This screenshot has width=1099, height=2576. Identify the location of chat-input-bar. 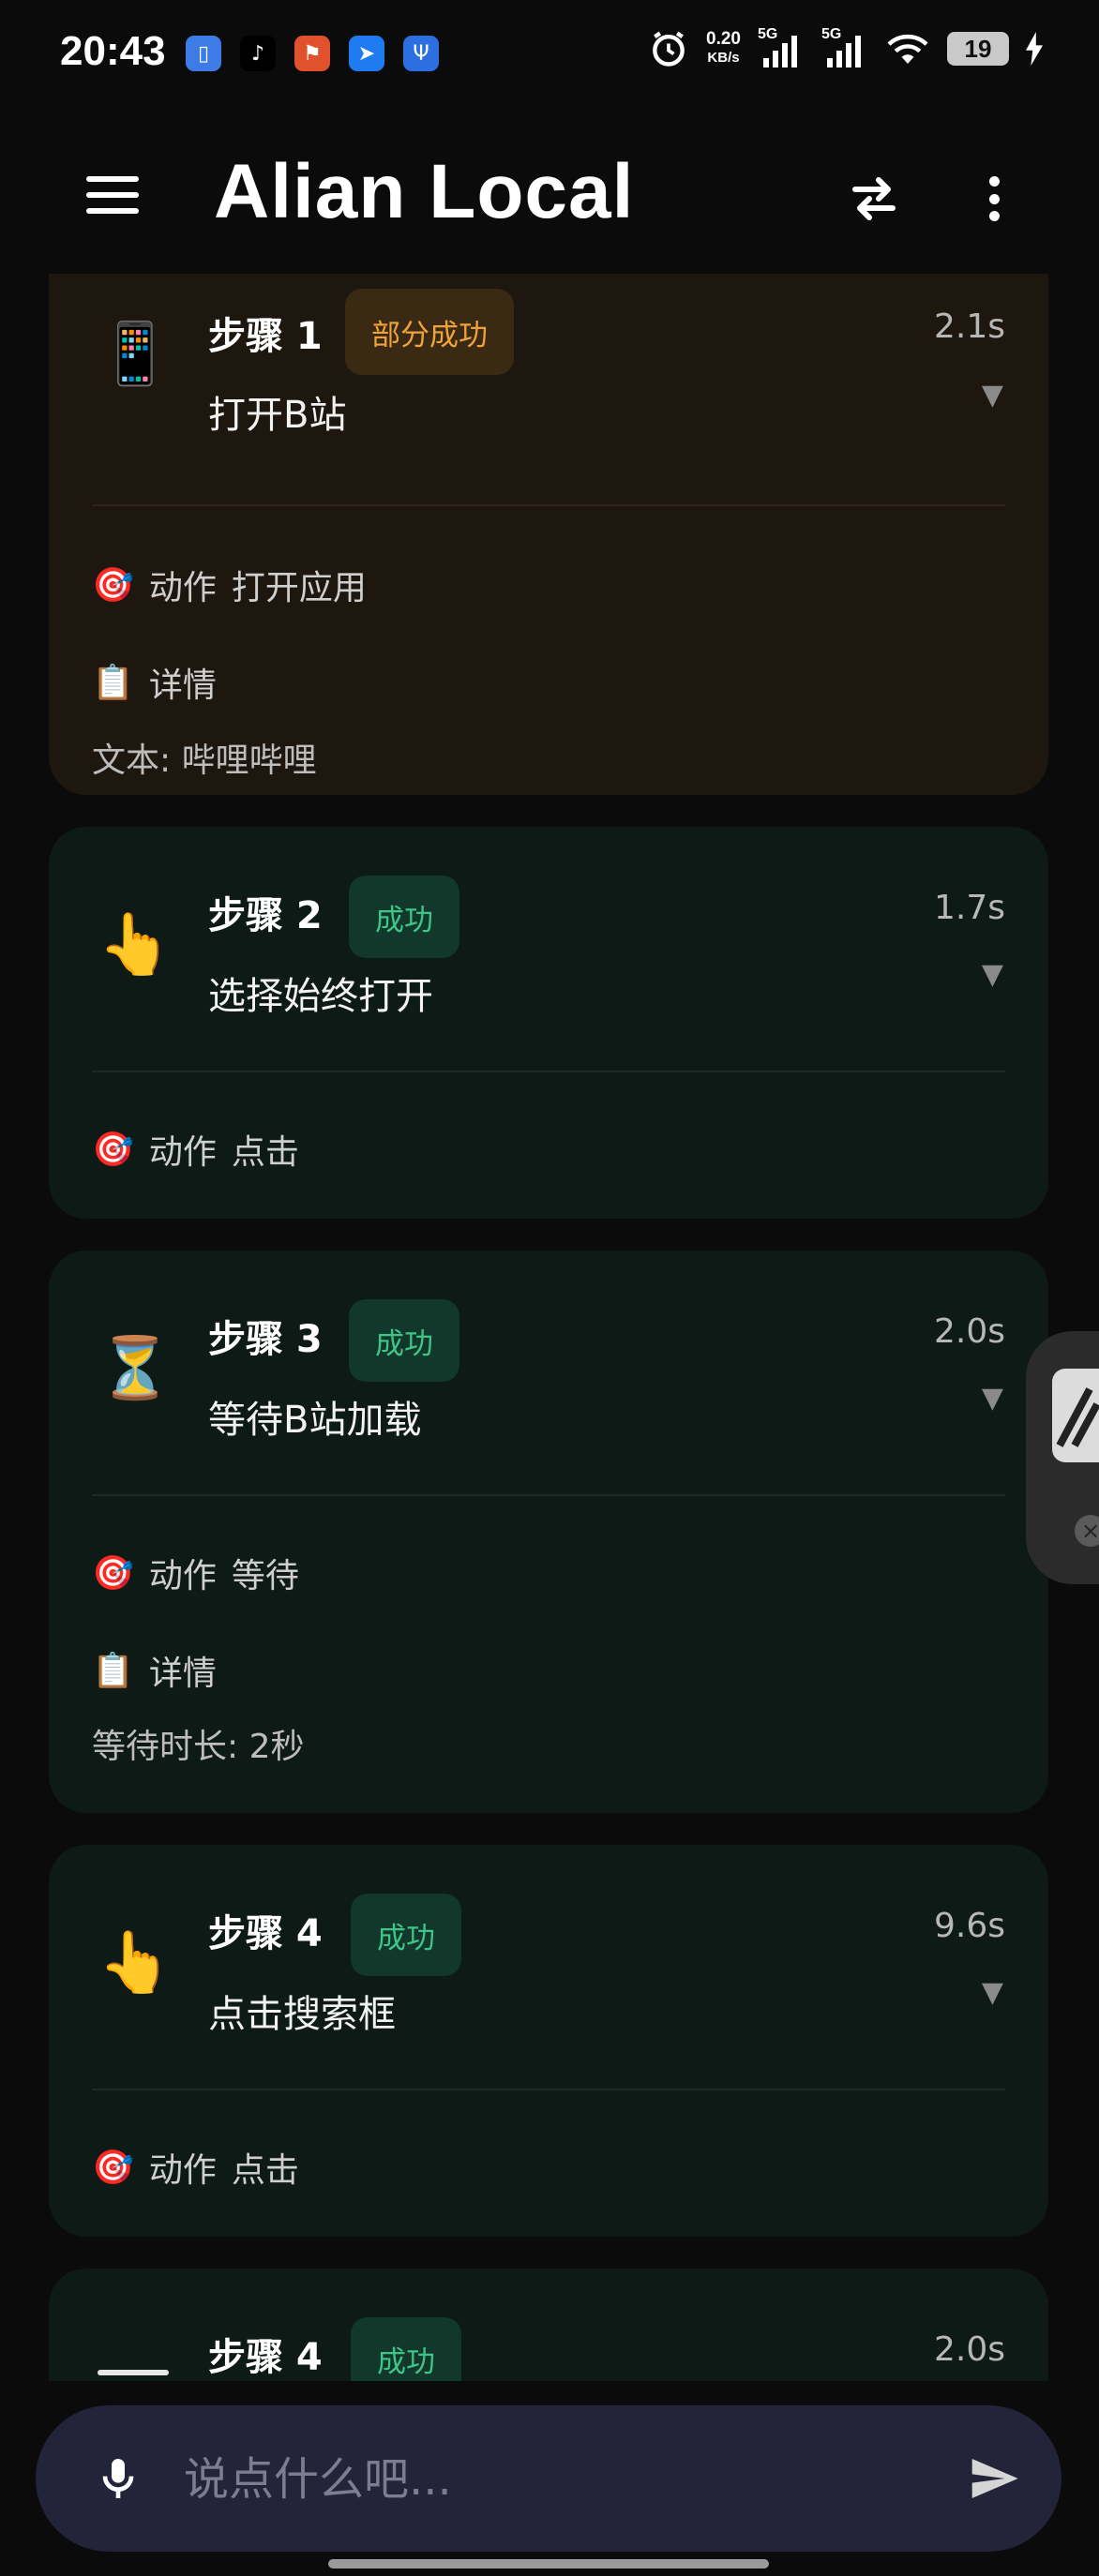
(548, 2479).